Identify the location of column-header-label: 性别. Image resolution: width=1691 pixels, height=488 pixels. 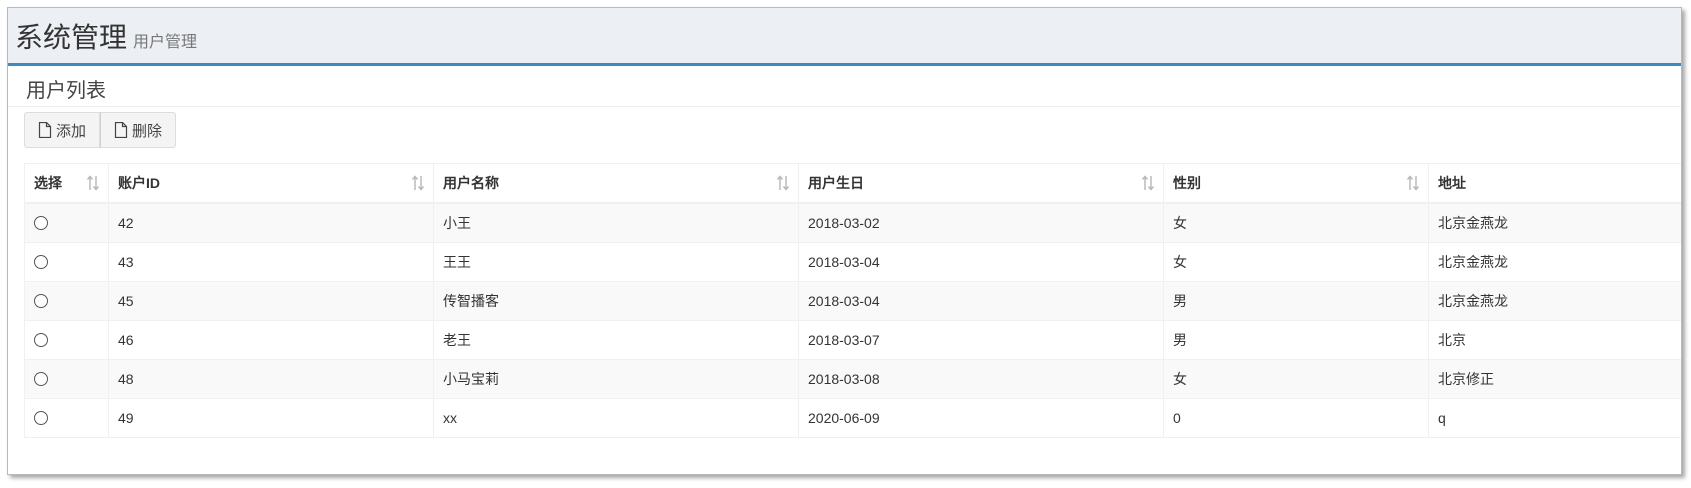
(1187, 183).